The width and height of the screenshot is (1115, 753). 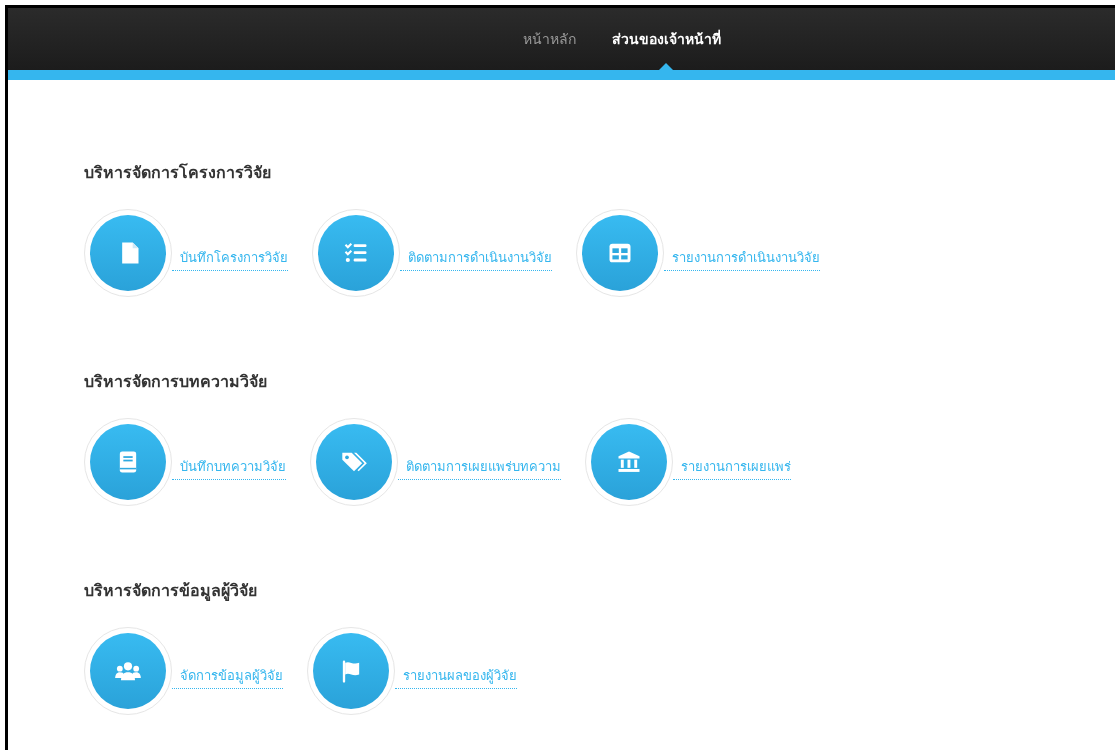 What do you see at coordinates (171, 591) in the screenshot?
I see `section-title: บริหารจัดการข้อมูลผู้วิจัย` at bounding box center [171, 591].